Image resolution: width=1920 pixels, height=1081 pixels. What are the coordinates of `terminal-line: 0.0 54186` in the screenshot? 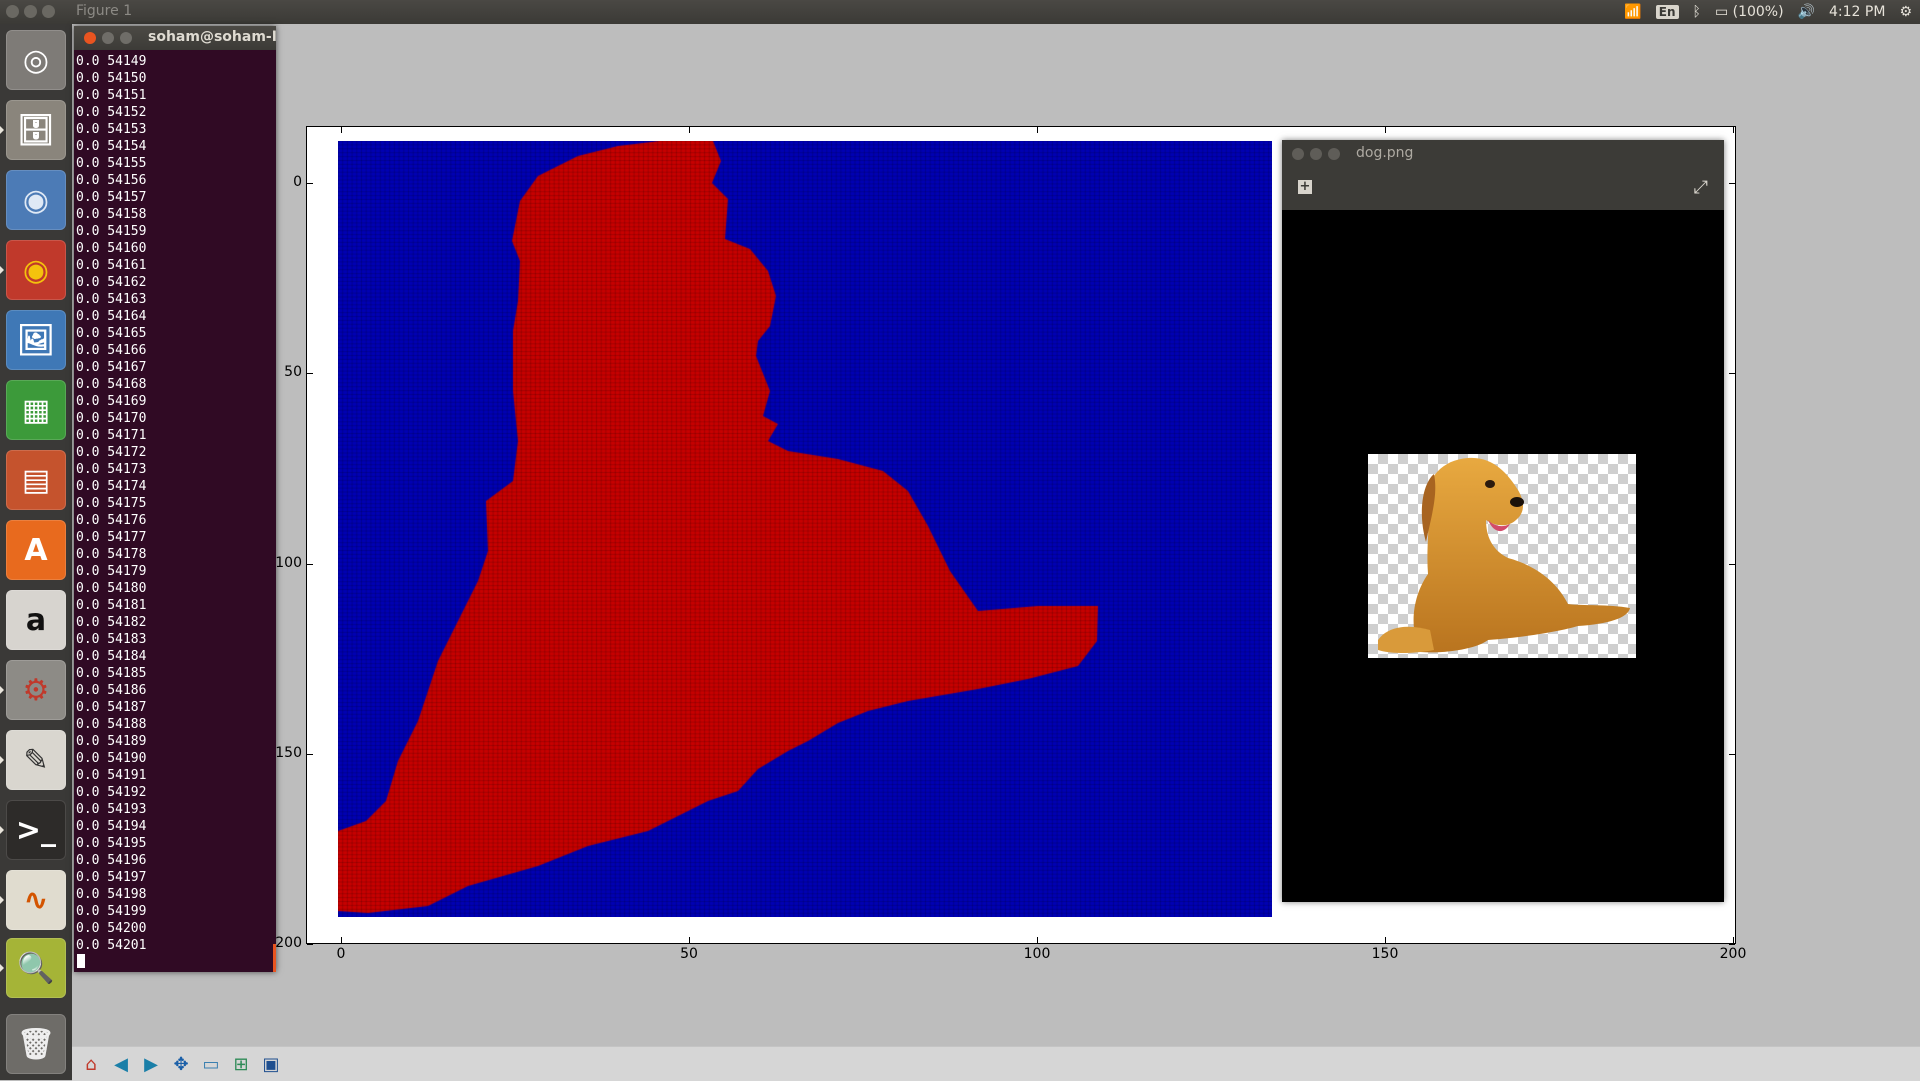 It's located at (111, 690).